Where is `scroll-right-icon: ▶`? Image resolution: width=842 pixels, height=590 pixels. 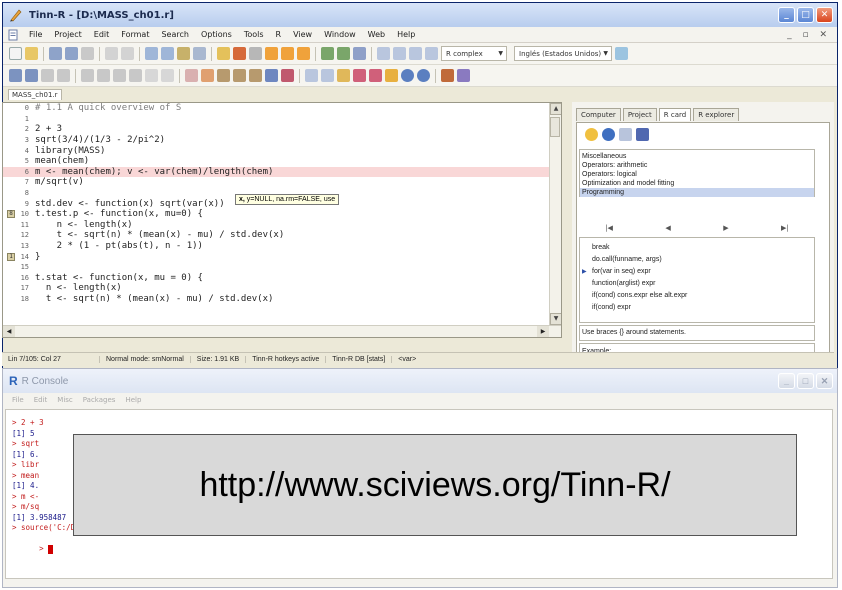 scroll-right-icon: ▶ is located at coordinates (543, 331).